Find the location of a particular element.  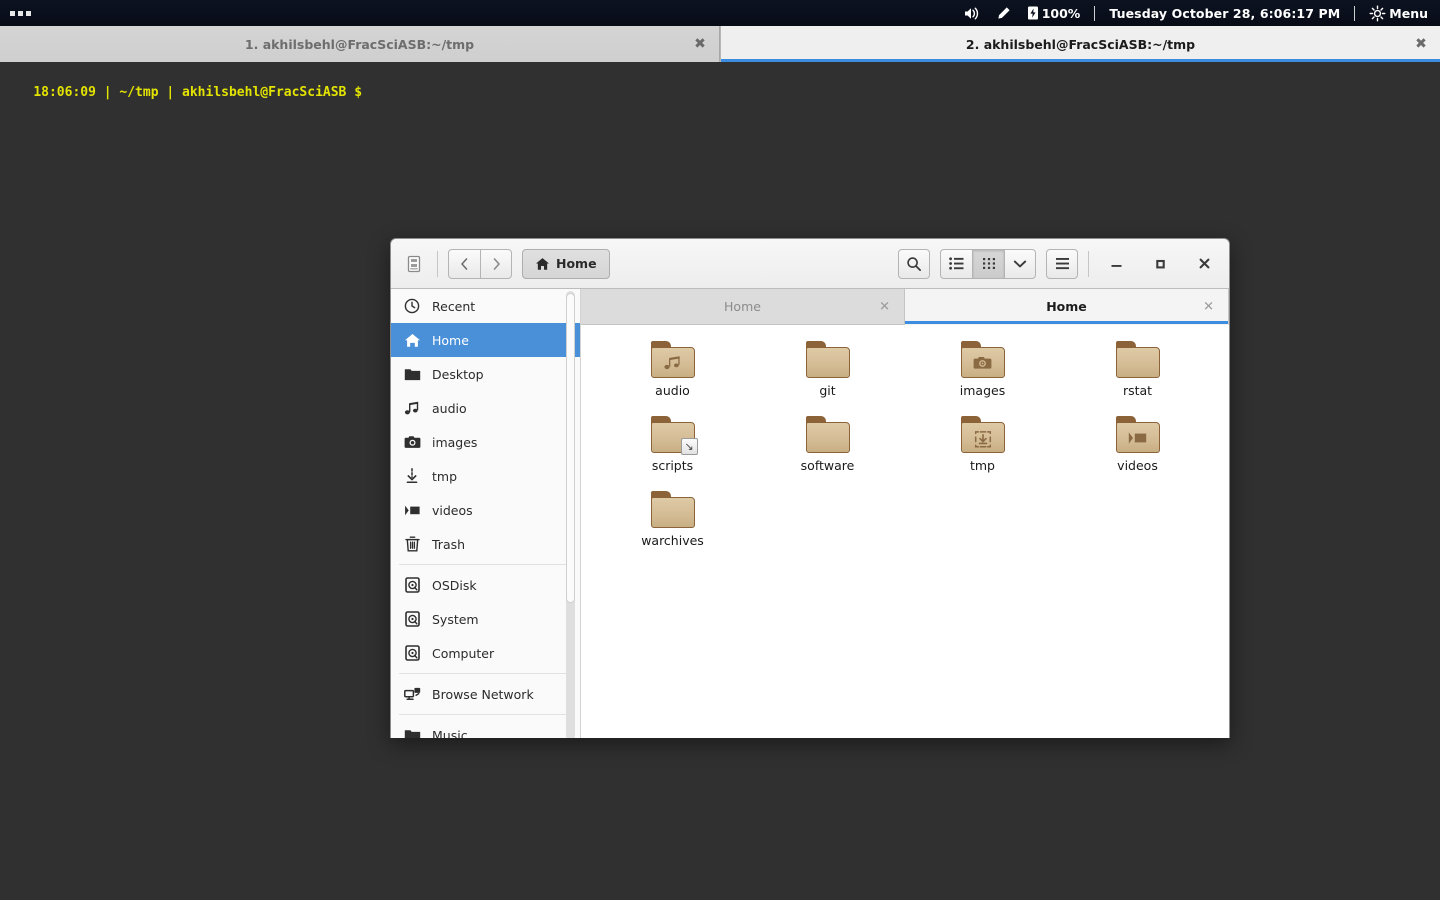

grid-view-icon is located at coordinates (988, 263).